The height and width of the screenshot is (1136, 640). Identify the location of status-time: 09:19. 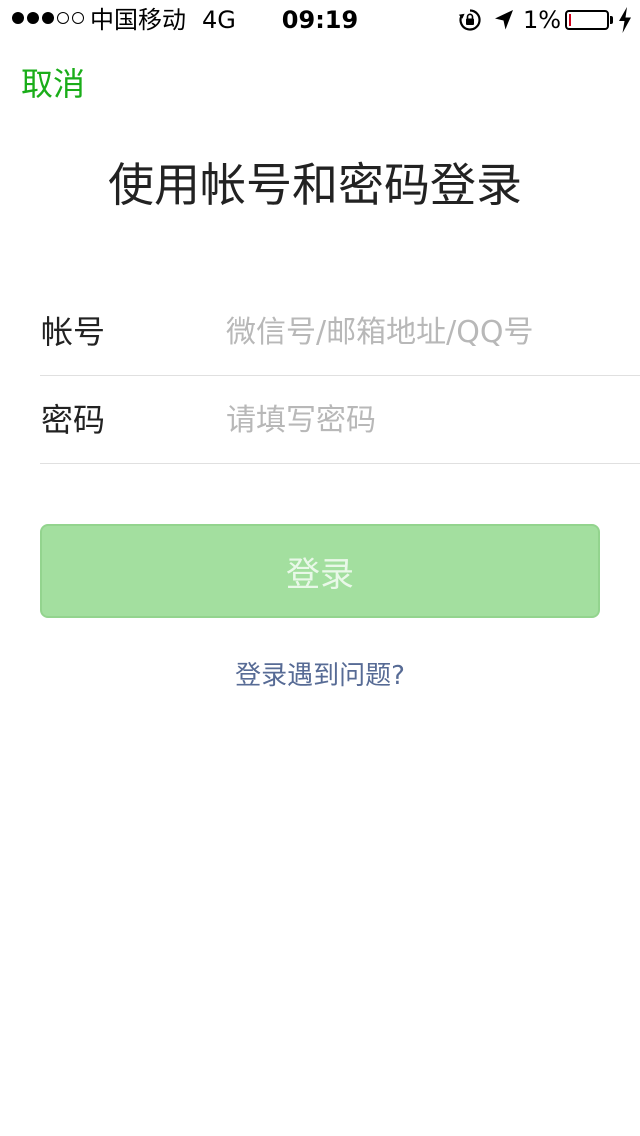
(320, 20).